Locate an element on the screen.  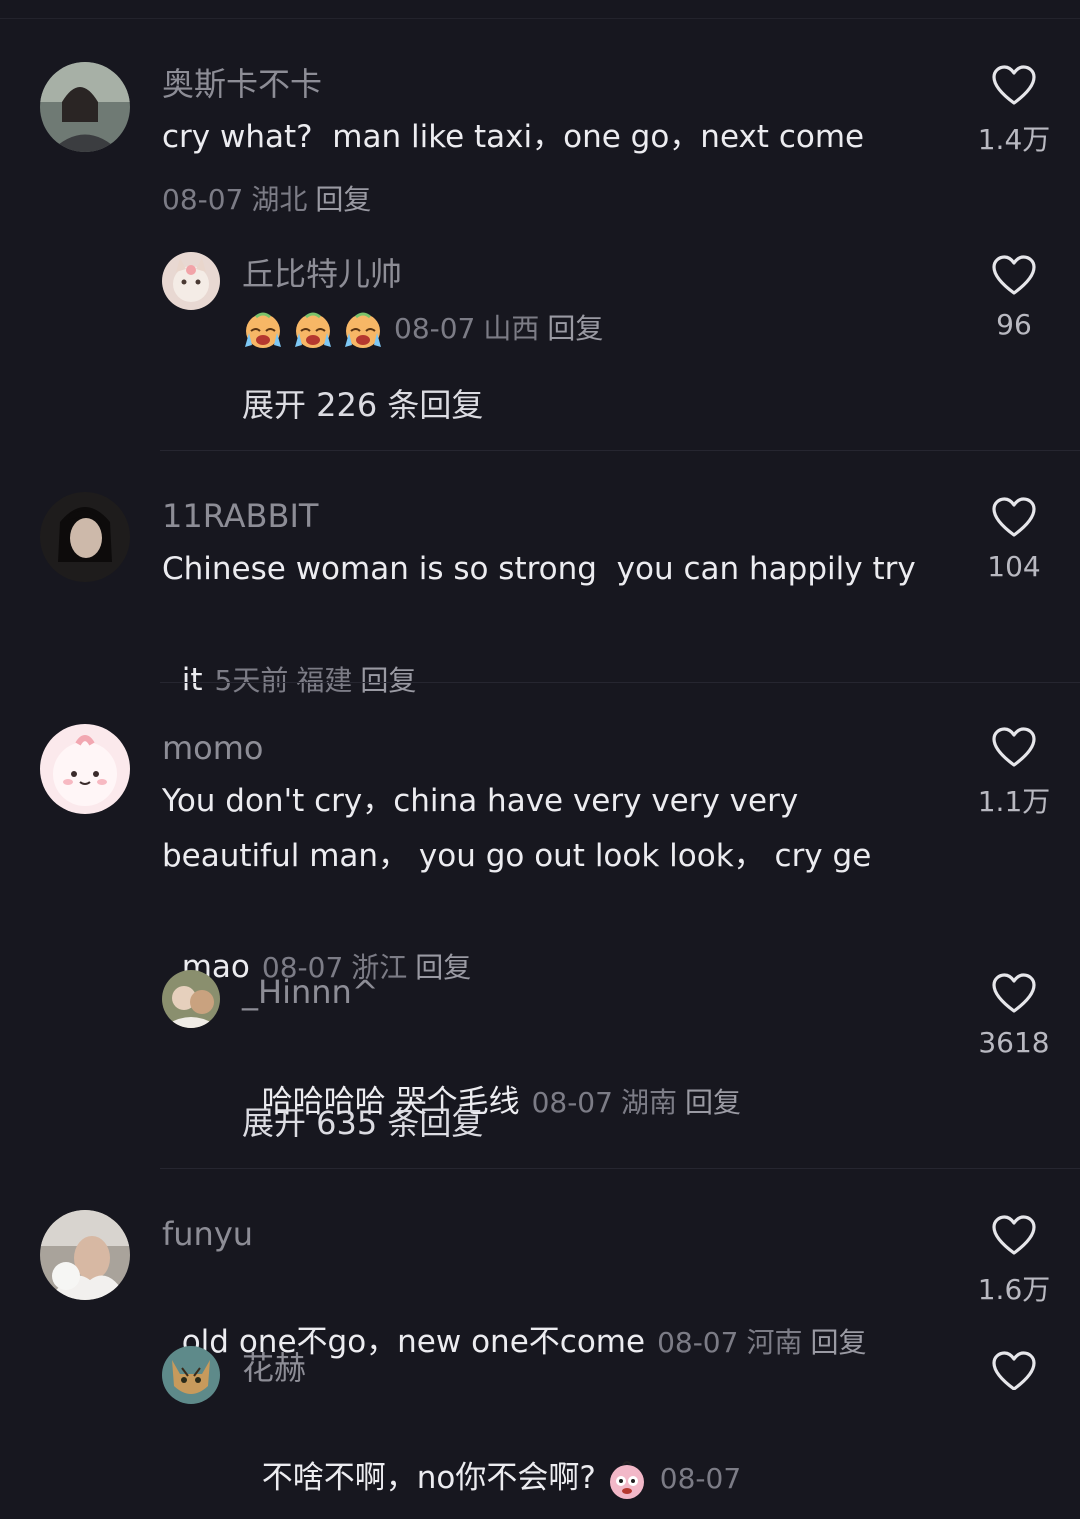
expand-replies-button: 展开 635 条回复 is located at coordinates (362, 1121).